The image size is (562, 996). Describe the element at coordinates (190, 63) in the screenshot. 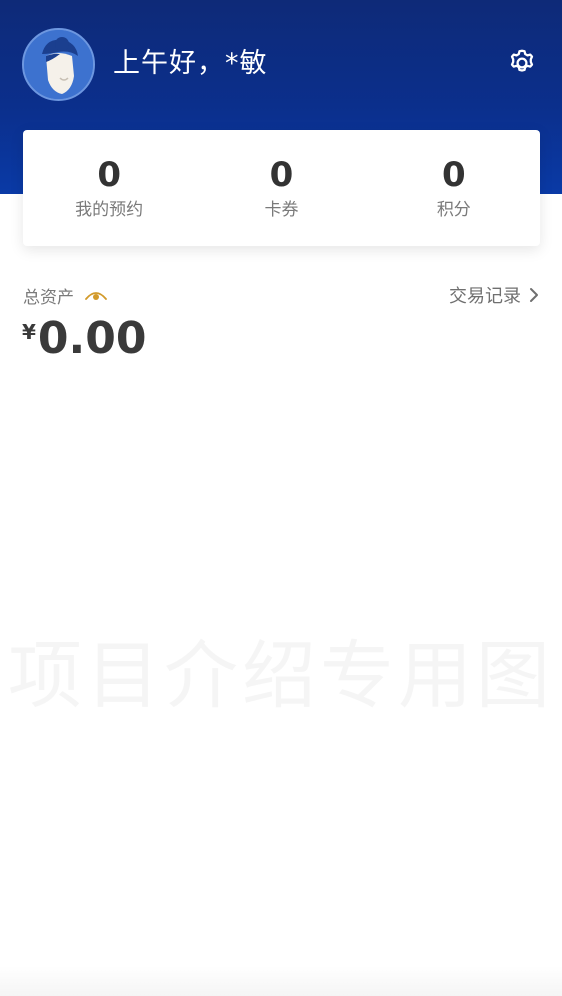

I see `greeting-text: 上午好，*敏` at that location.